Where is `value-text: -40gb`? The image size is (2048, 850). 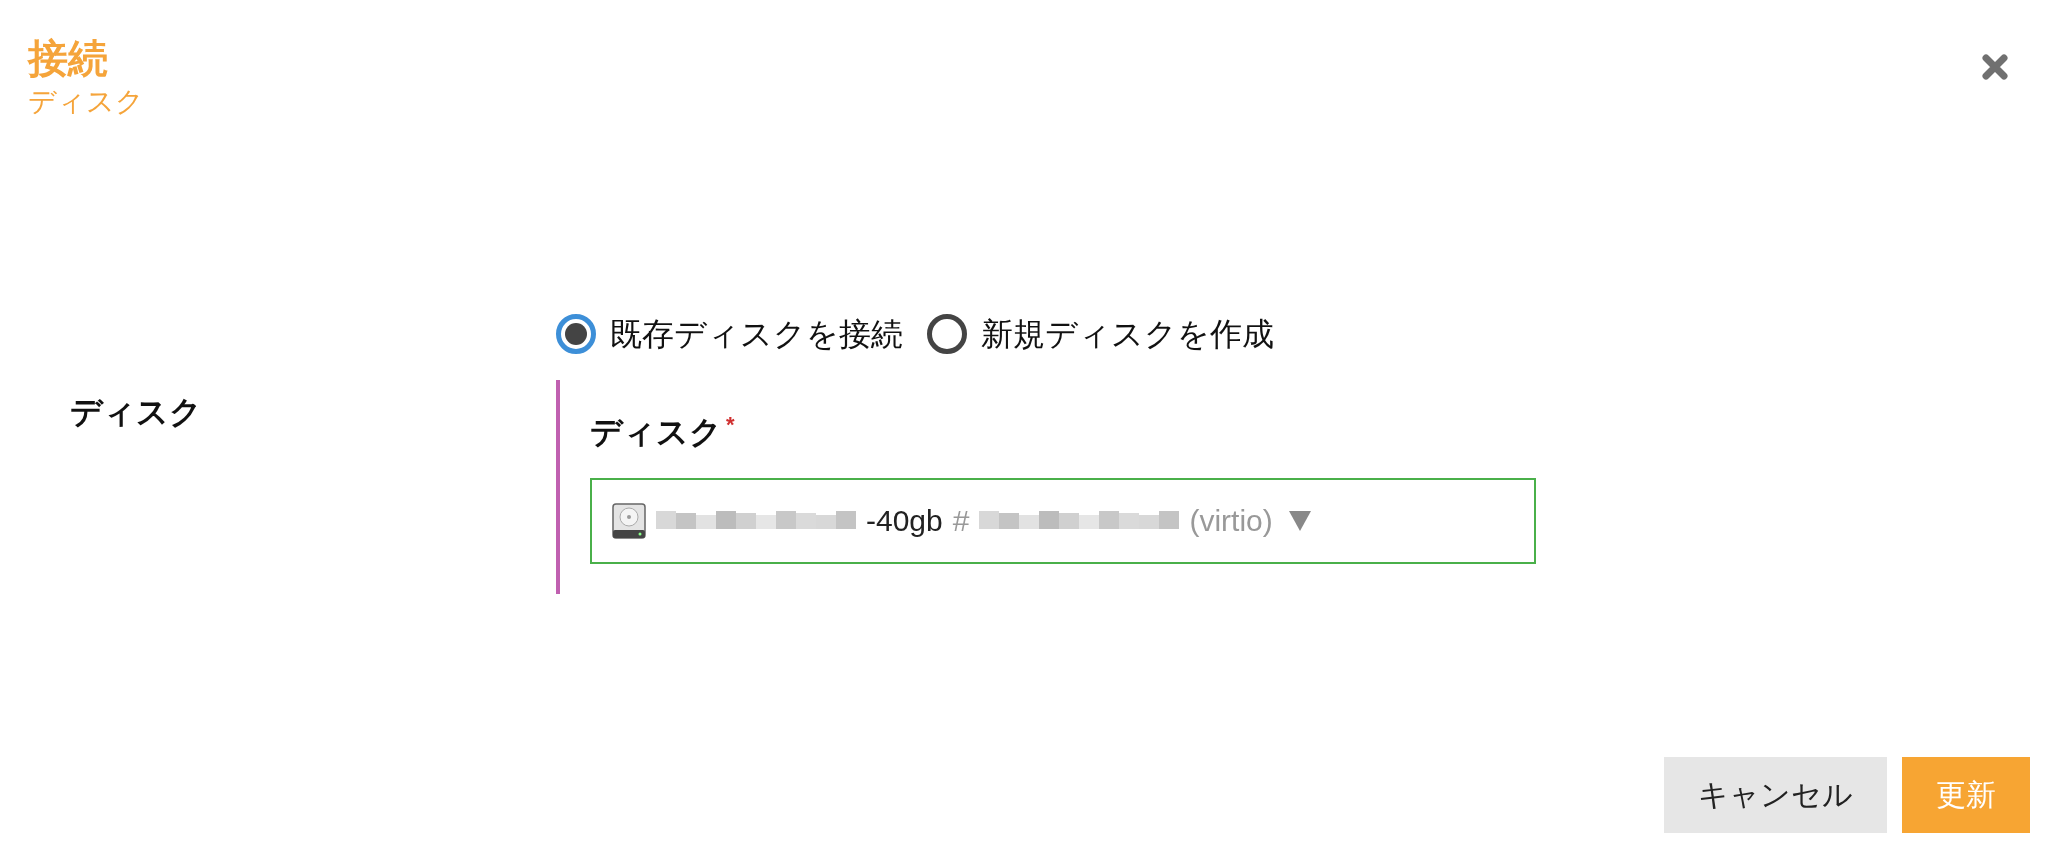
value-text: -40gb is located at coordinates (904, 521).